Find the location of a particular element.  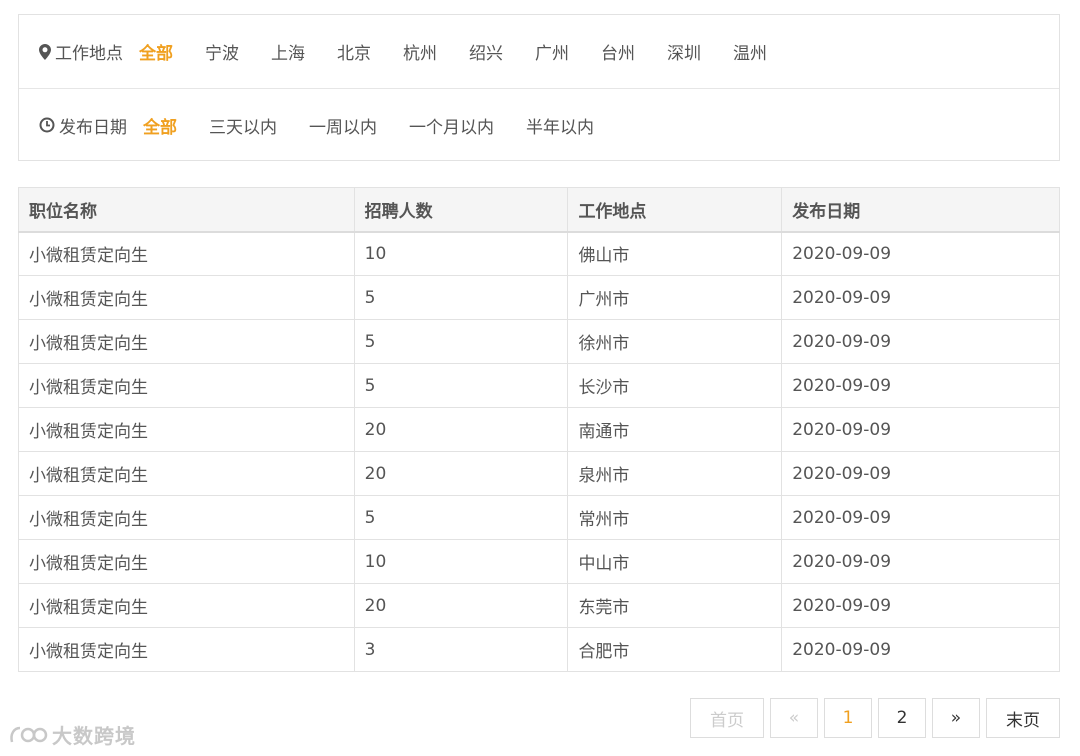

header-headcount: 招聘人数 is located at coordinates (461, 210).